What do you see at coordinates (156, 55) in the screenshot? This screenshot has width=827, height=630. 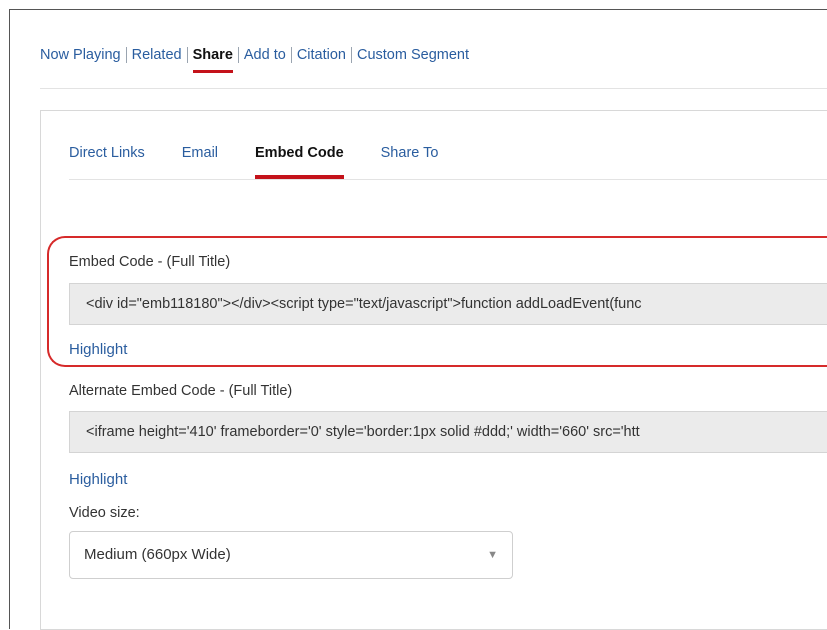 I see `tab-related: Related` at bounding box center [156, 55].